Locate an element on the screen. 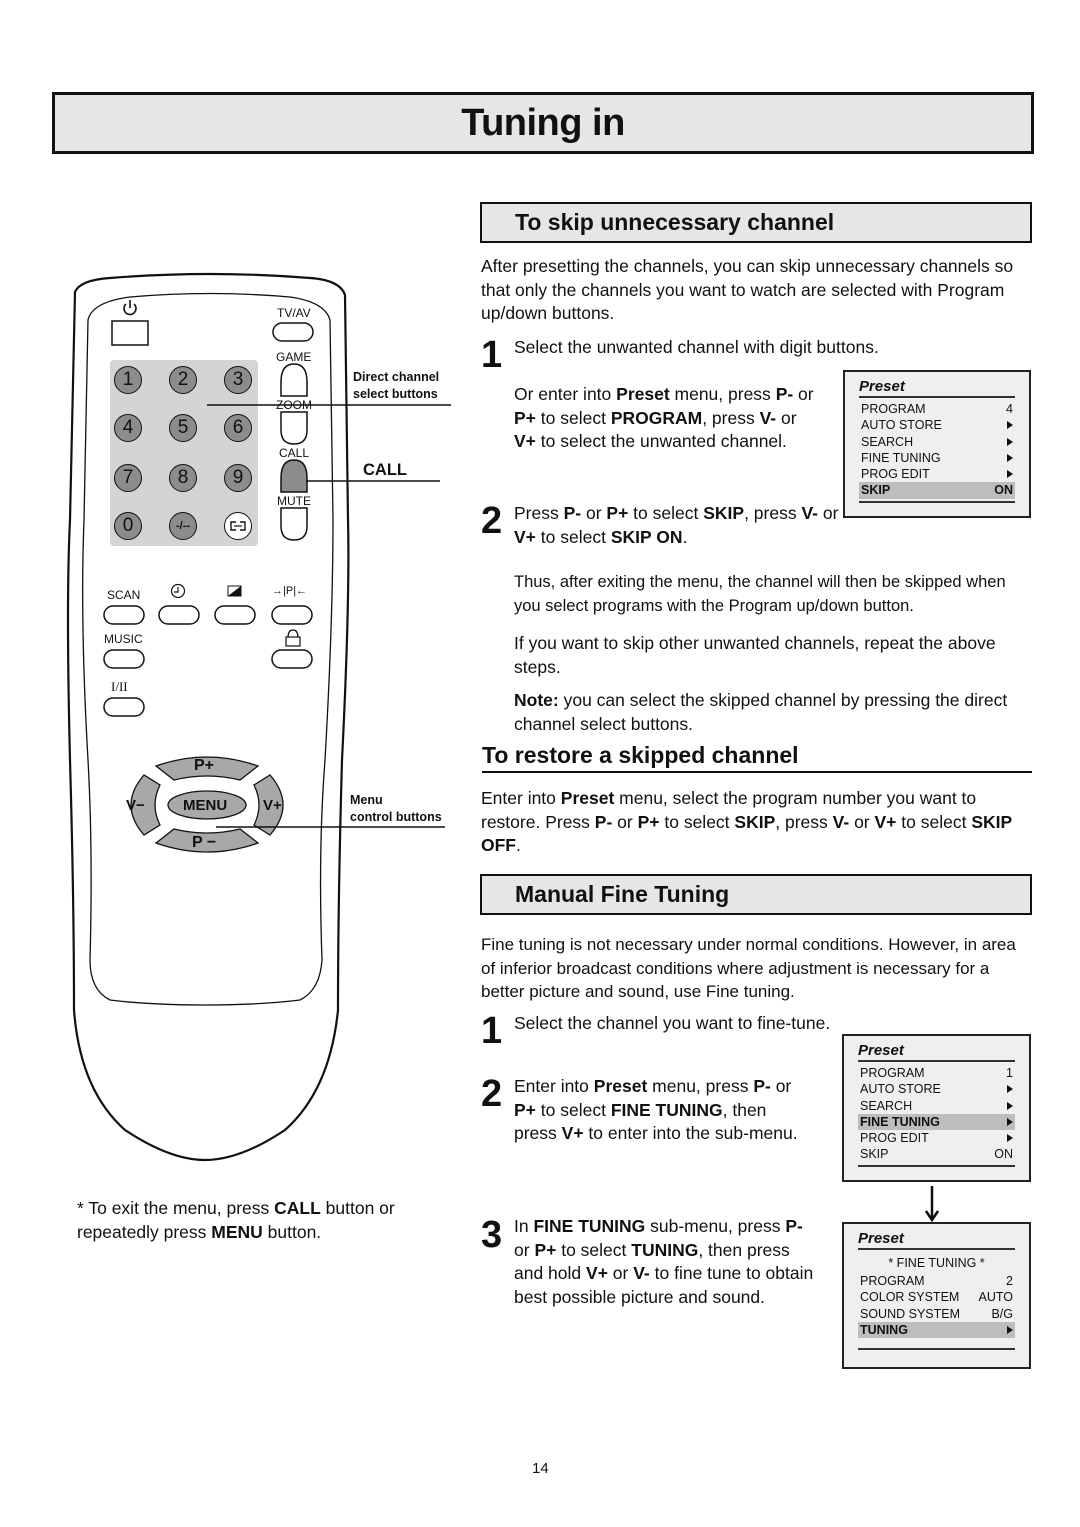 This screenshot has width=1080, height=1527. osd-menu-row: SEARCH is located at coordinates (937, 442).